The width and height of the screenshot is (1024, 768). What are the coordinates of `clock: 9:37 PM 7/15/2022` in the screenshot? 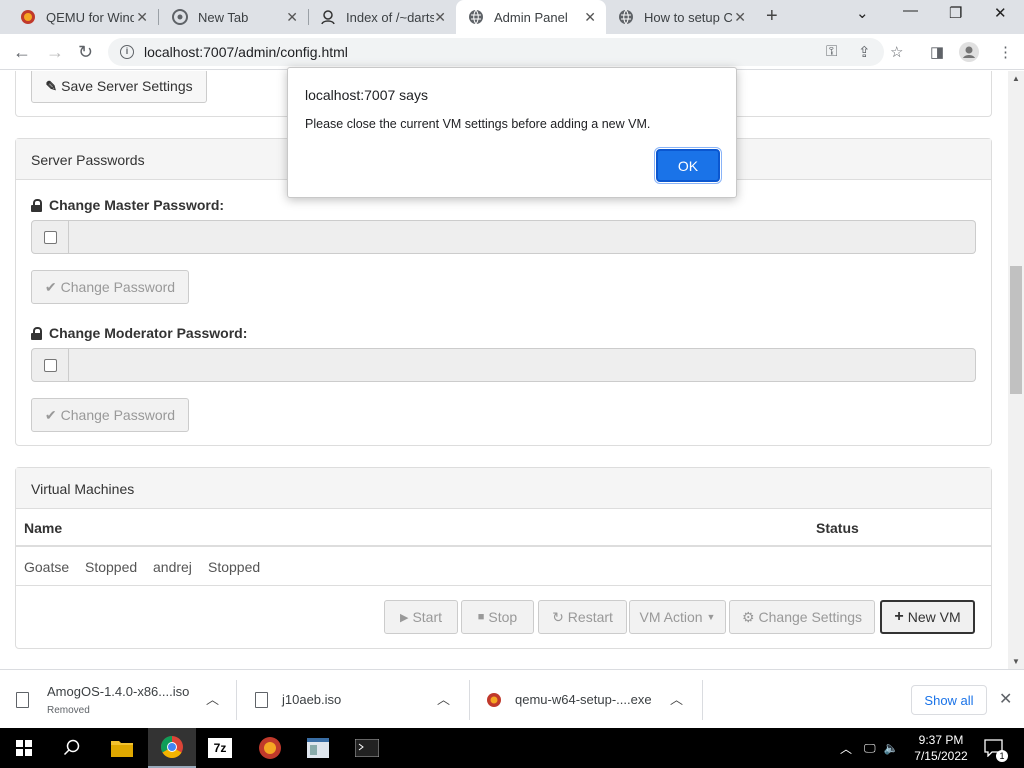 It's located at (941, 748).